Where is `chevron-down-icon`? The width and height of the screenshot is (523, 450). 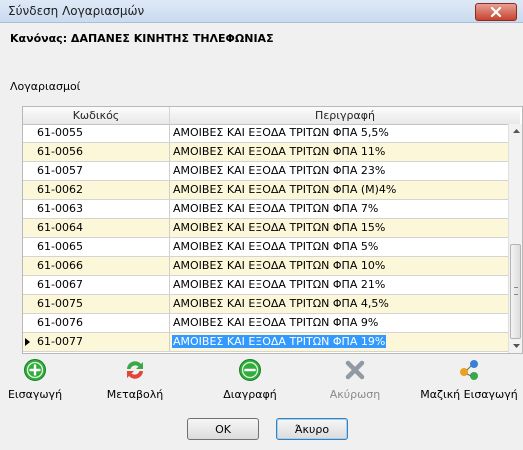 chevron-down-icon is located at coordinates (516, 346).